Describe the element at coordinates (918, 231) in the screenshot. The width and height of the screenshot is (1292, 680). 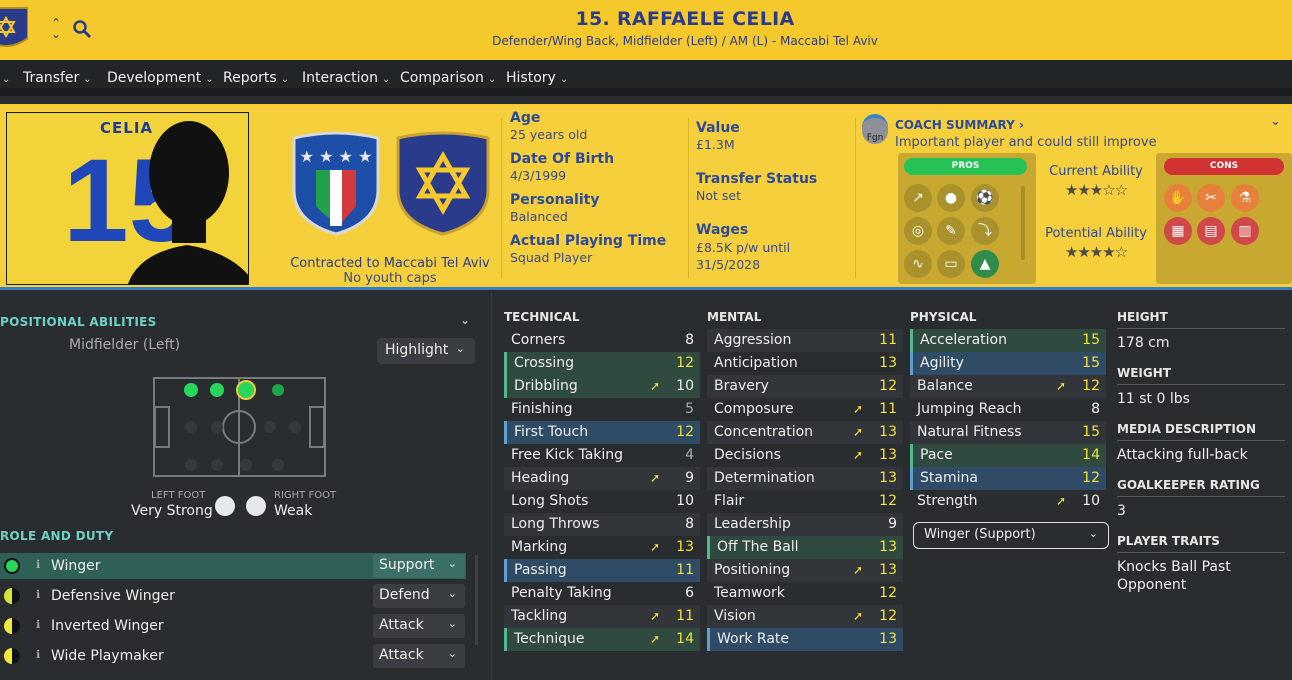
I see `target-icon: ◎` at that location.